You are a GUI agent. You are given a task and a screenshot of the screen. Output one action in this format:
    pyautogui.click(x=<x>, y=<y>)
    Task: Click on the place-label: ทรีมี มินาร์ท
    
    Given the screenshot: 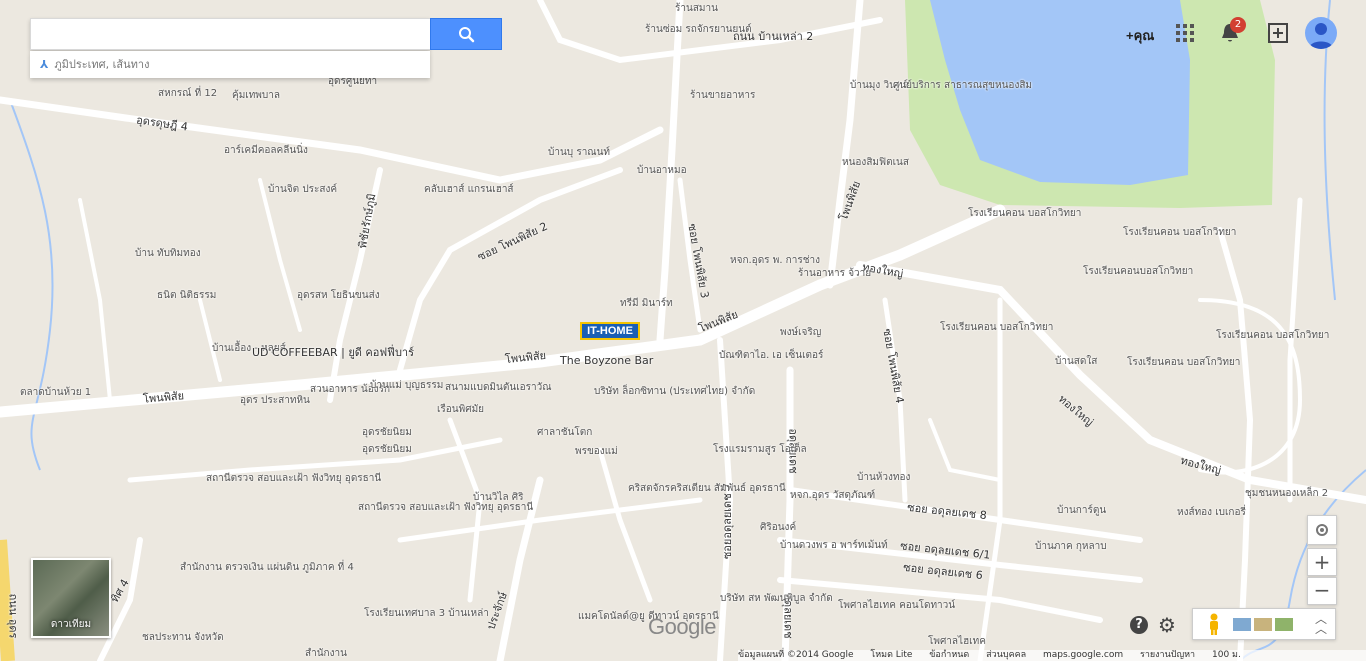 What is the action you would take?
    pyautogui.click(x=646, y=304)
    